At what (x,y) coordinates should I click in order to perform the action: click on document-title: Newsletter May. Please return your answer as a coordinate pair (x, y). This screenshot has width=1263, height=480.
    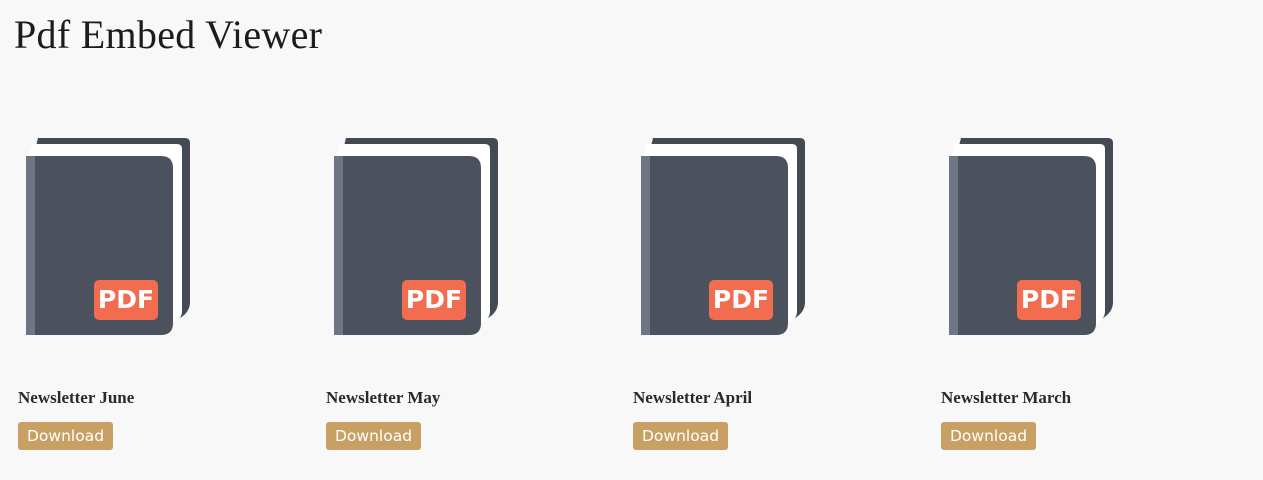
    Looking at the image, I should click on (383, 397).